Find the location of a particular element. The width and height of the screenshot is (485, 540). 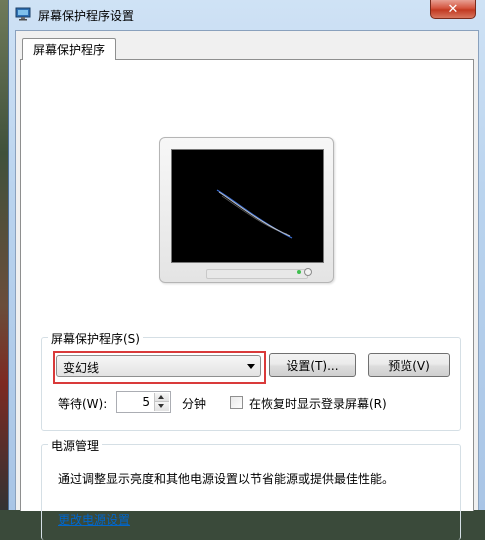

preview-button: 预览(V) is located at coordinates (409, 365).